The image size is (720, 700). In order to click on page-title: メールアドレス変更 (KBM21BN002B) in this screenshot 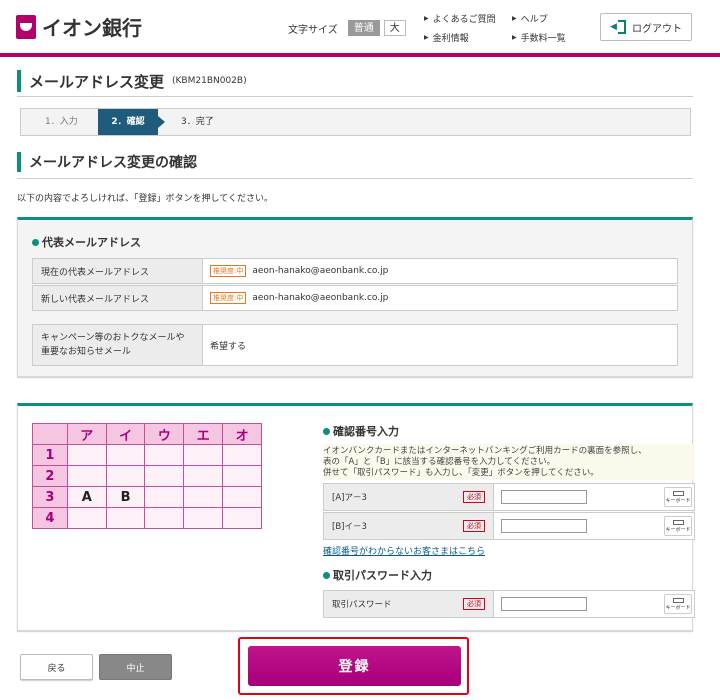, I will do `click(132, 81)`.